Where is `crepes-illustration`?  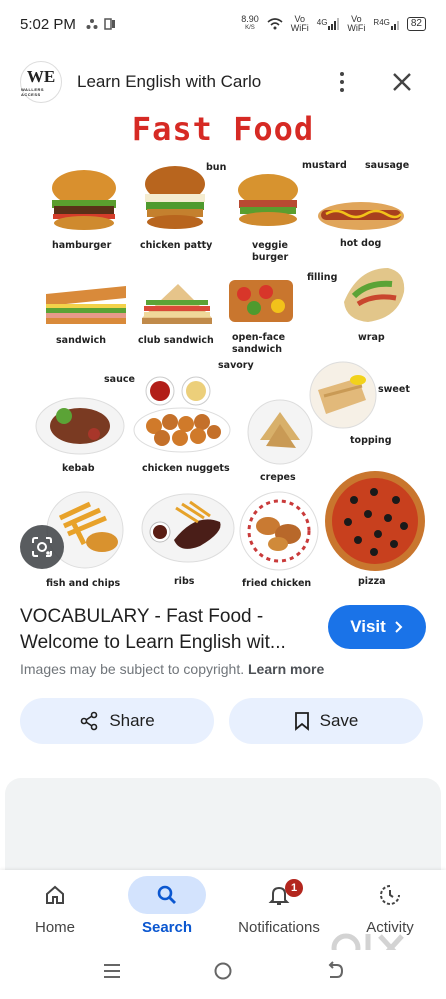 crepes-illustration is located at coordinates (280, 432).